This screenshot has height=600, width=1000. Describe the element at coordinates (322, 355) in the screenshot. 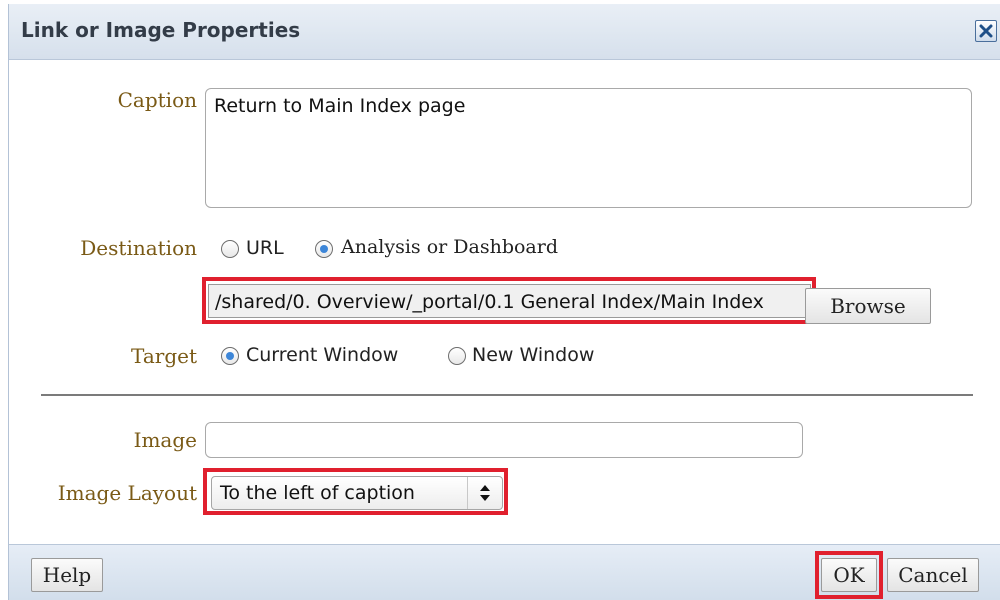

I see `radio-target-current-label: Current Window` at that location.